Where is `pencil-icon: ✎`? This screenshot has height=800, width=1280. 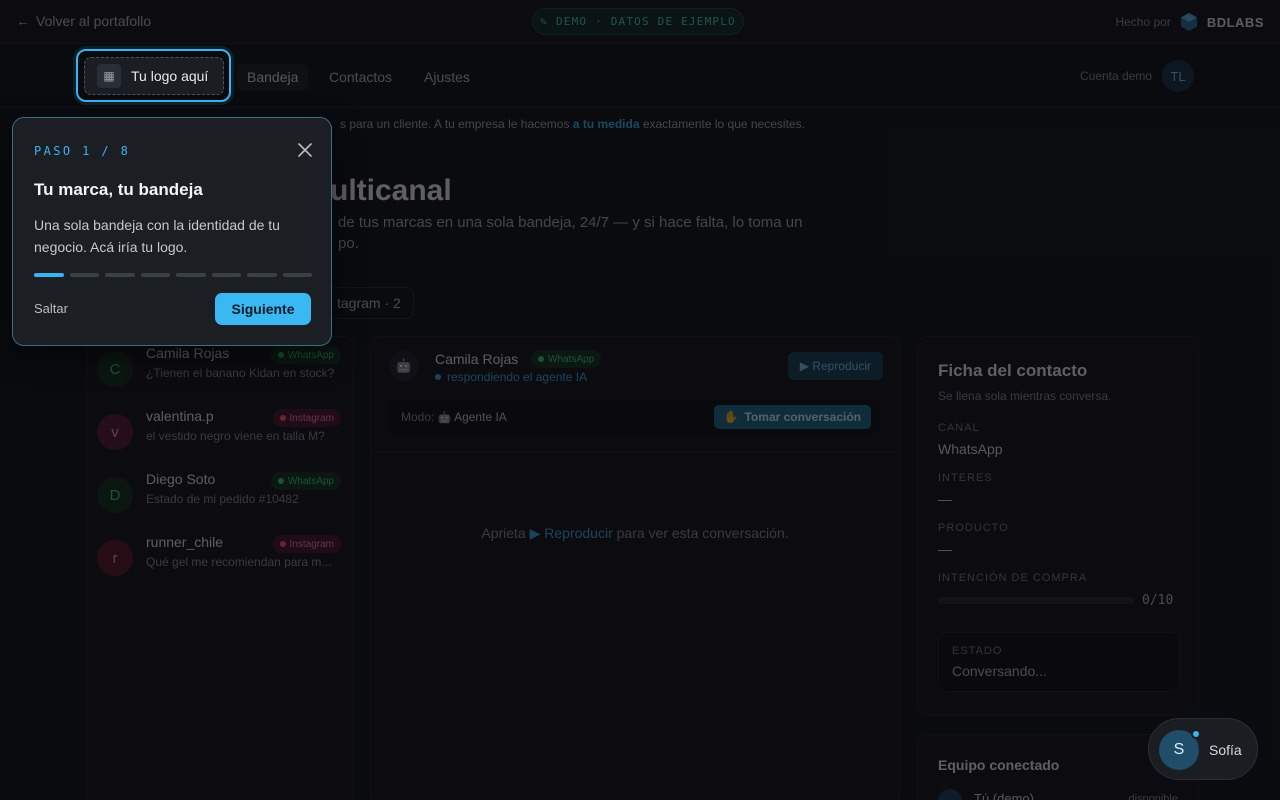 pencil-icon: ✎ is located at coordinates (544, 21).